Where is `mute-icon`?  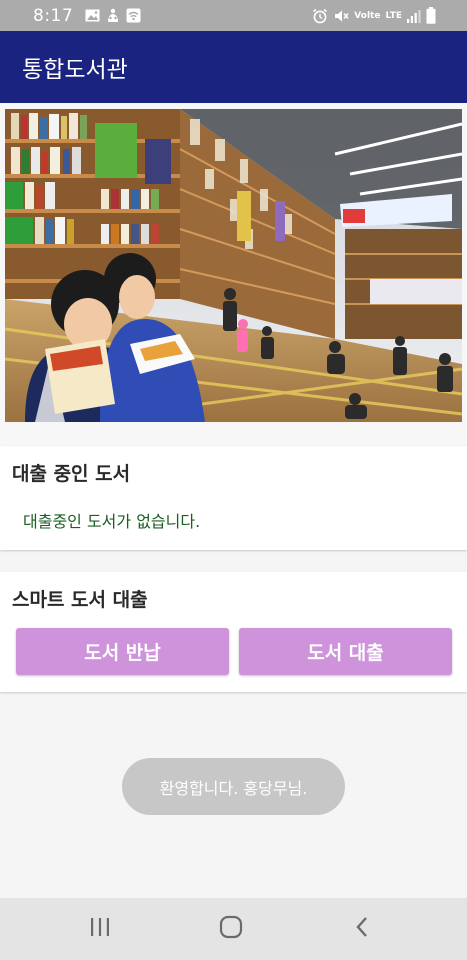 mute-icon is located at coordinates (341, 16).